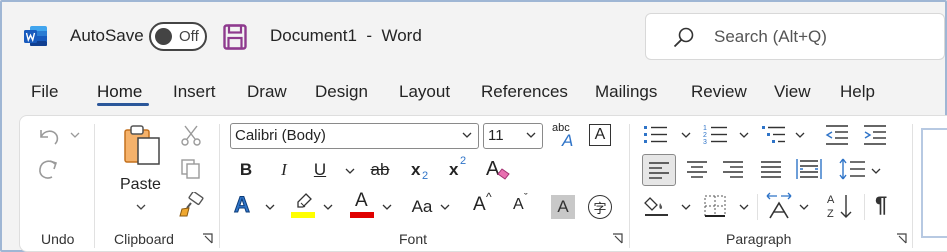  I want to click on row-separator, so click(757, 207).